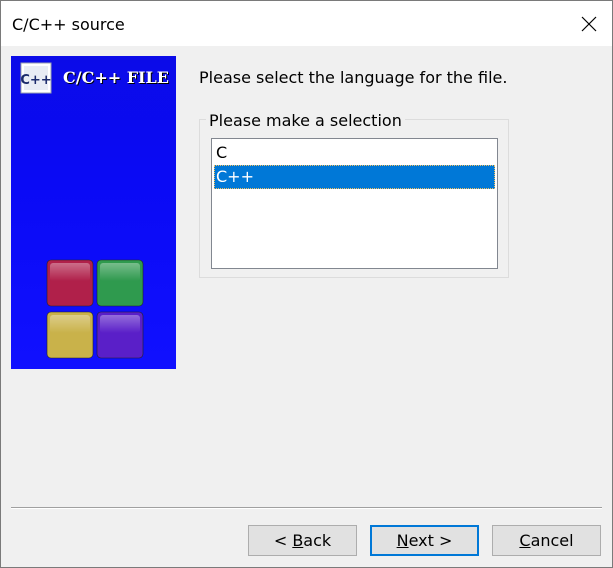 This screenshot has width=613, height=568. I want to click on cubes-graphic-icon, so click(95, 309).